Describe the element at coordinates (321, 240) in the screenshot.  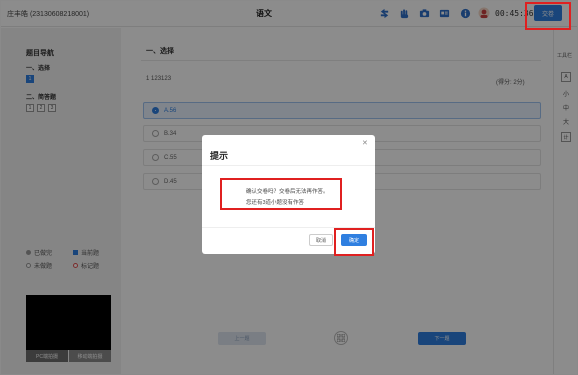
I see `cancel-button: 取消` at that location.